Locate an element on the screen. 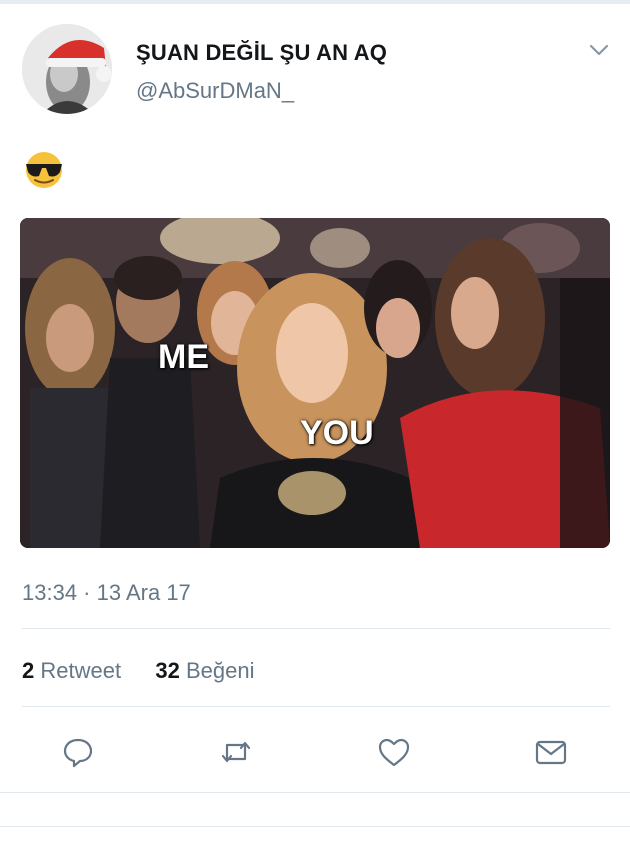  sunglasses-emoji-icon is located at coordinates (45, 168).